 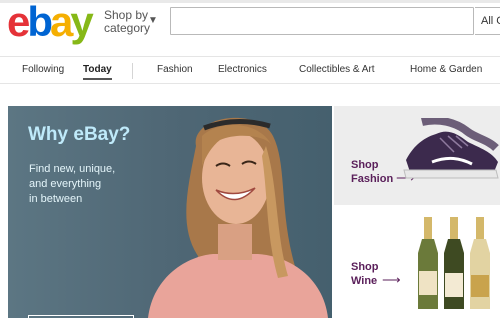 I want to click on shop-by-category-button: Shop by category, so click(x=127, y=22).